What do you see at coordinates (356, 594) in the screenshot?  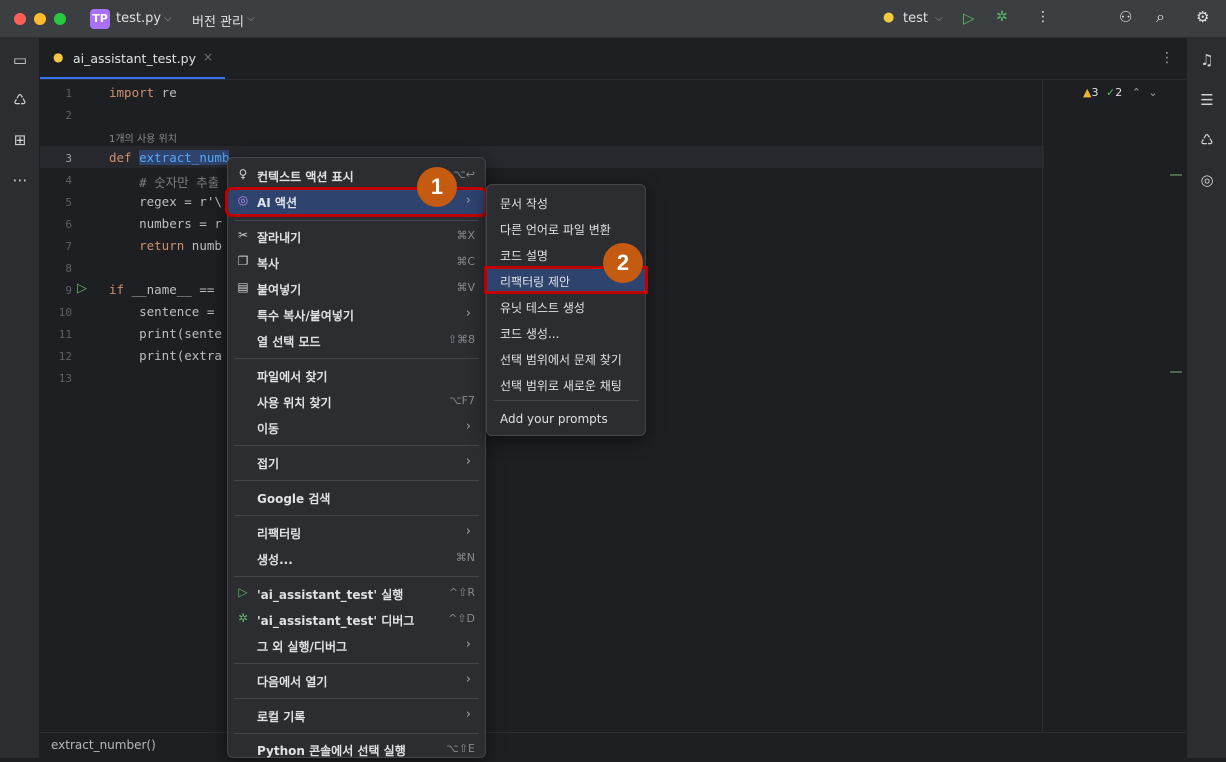 I see `menu-item-run: ▷'ai_assistant_test' 실행 ^⇧R` at bounding box center [356, 594].